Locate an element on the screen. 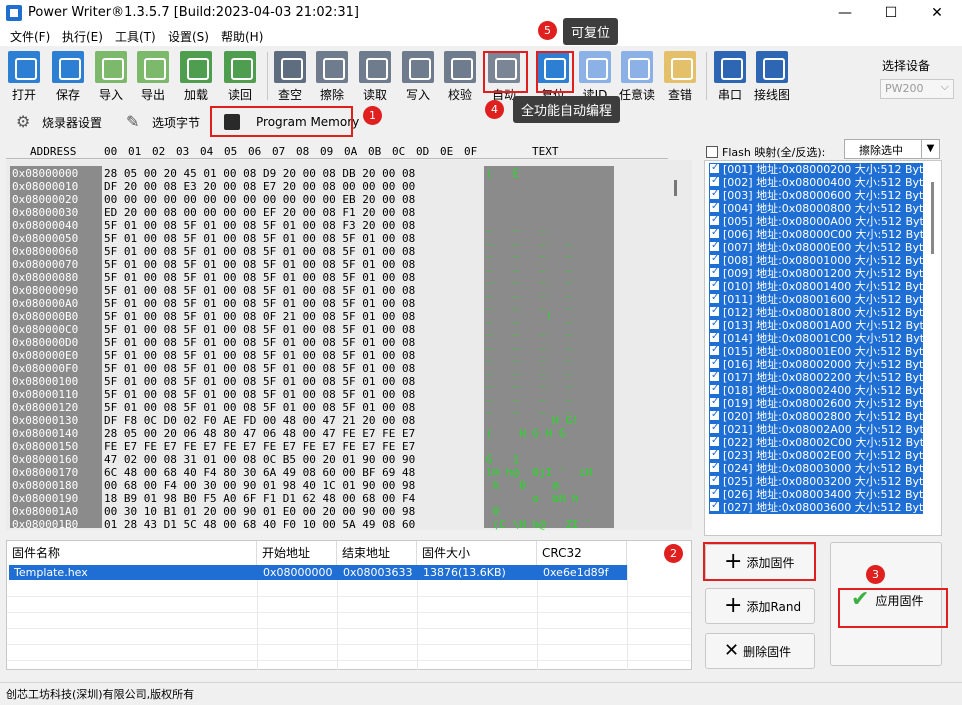 This screenshot has height=705, width=962. sector-item: [005] 地址:0x08000A00 大小:512 Byte is located at coordinates (820, 220).